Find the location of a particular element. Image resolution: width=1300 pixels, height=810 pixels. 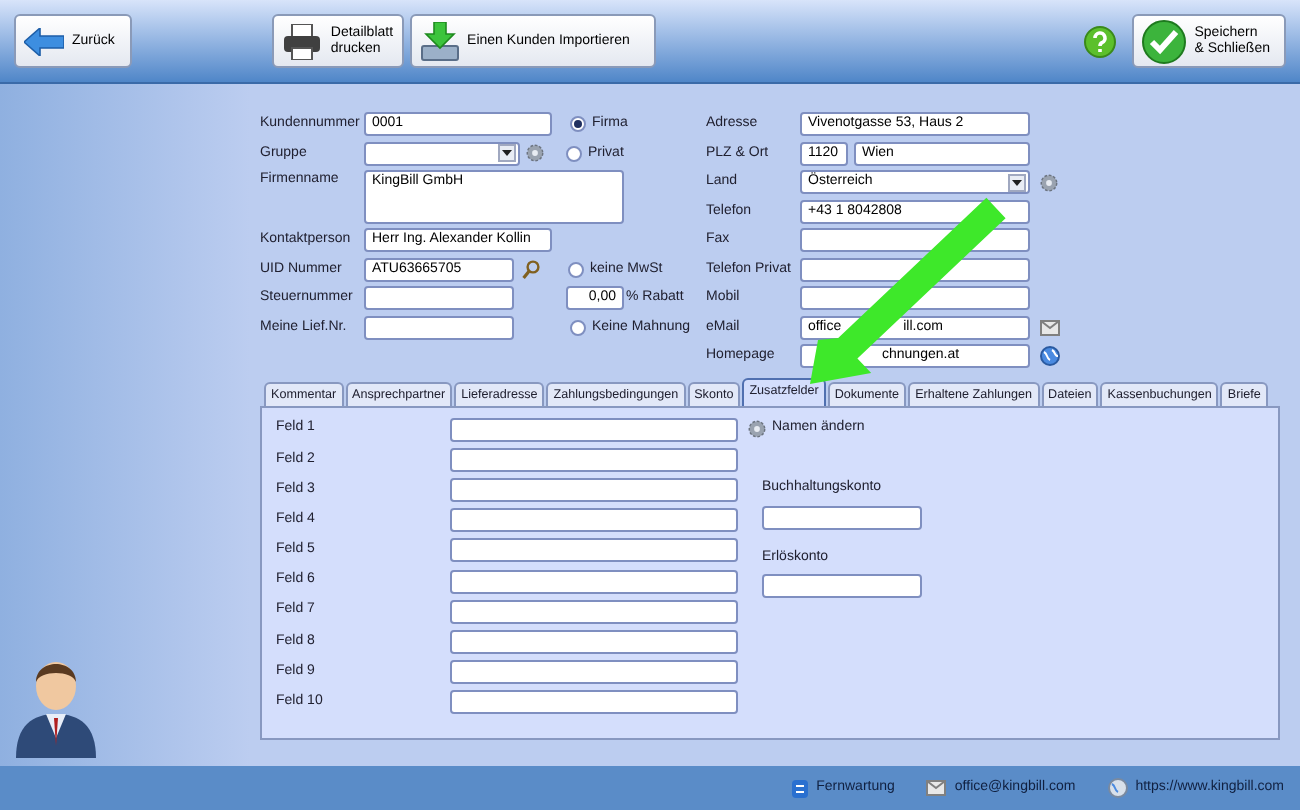

back-arrow-icon is located at coordinates (44, 41).